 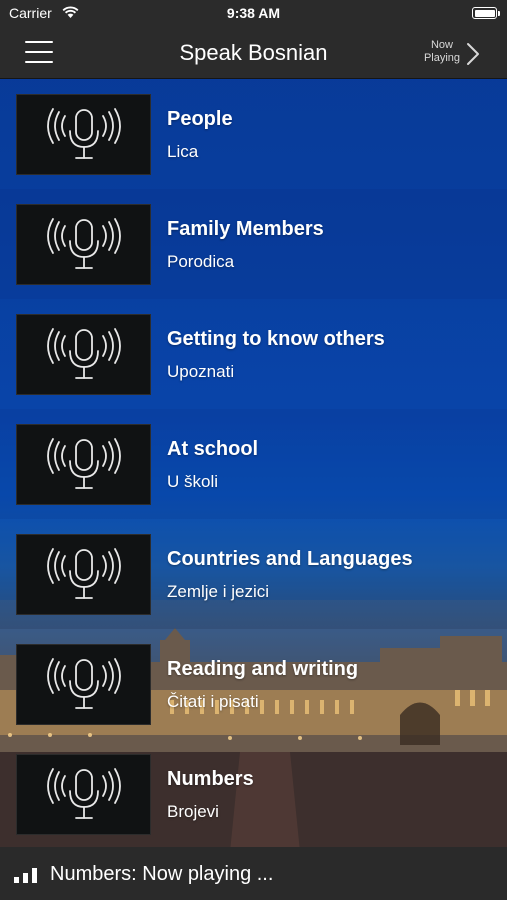 I want to click on chevron-right-icon, so click(x=473, y=54).